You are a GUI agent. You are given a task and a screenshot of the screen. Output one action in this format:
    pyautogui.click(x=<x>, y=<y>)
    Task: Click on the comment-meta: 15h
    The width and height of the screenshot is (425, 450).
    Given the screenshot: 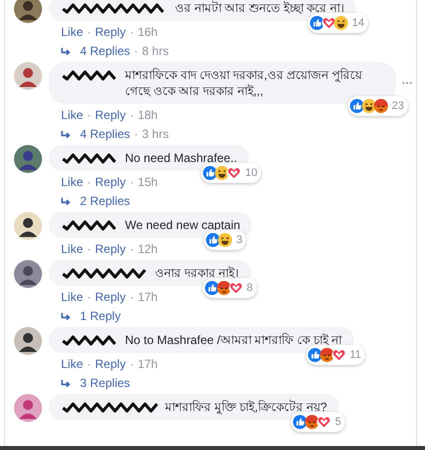 What is the action you would take?
    pyautogui.click(x=148, y=182)
    